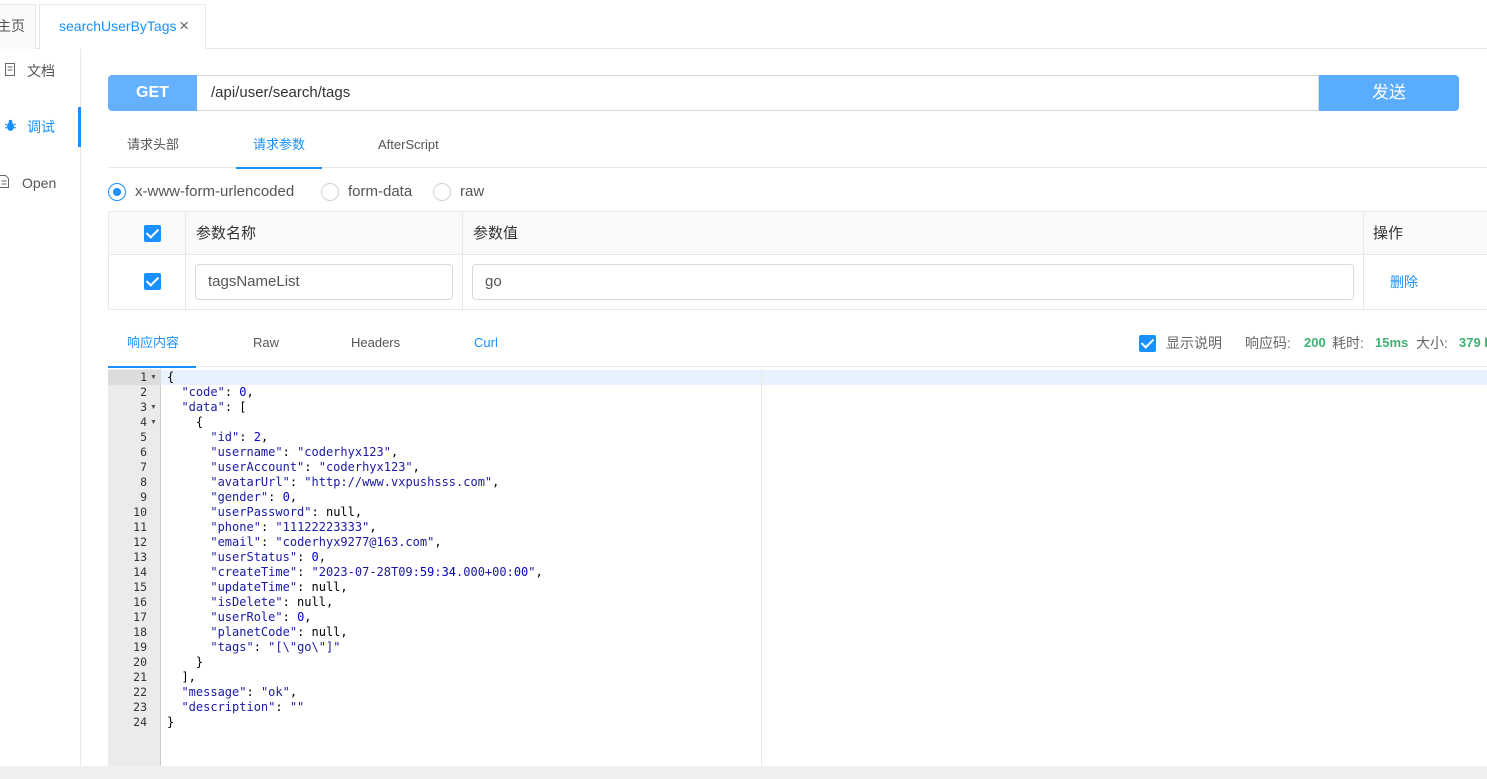 This screenshot has width=1487, height=779. What do you see at coordinates (1432, 343) in the screenshot?
I see `size-label: 大小:` at bounding box center [1432, 343].